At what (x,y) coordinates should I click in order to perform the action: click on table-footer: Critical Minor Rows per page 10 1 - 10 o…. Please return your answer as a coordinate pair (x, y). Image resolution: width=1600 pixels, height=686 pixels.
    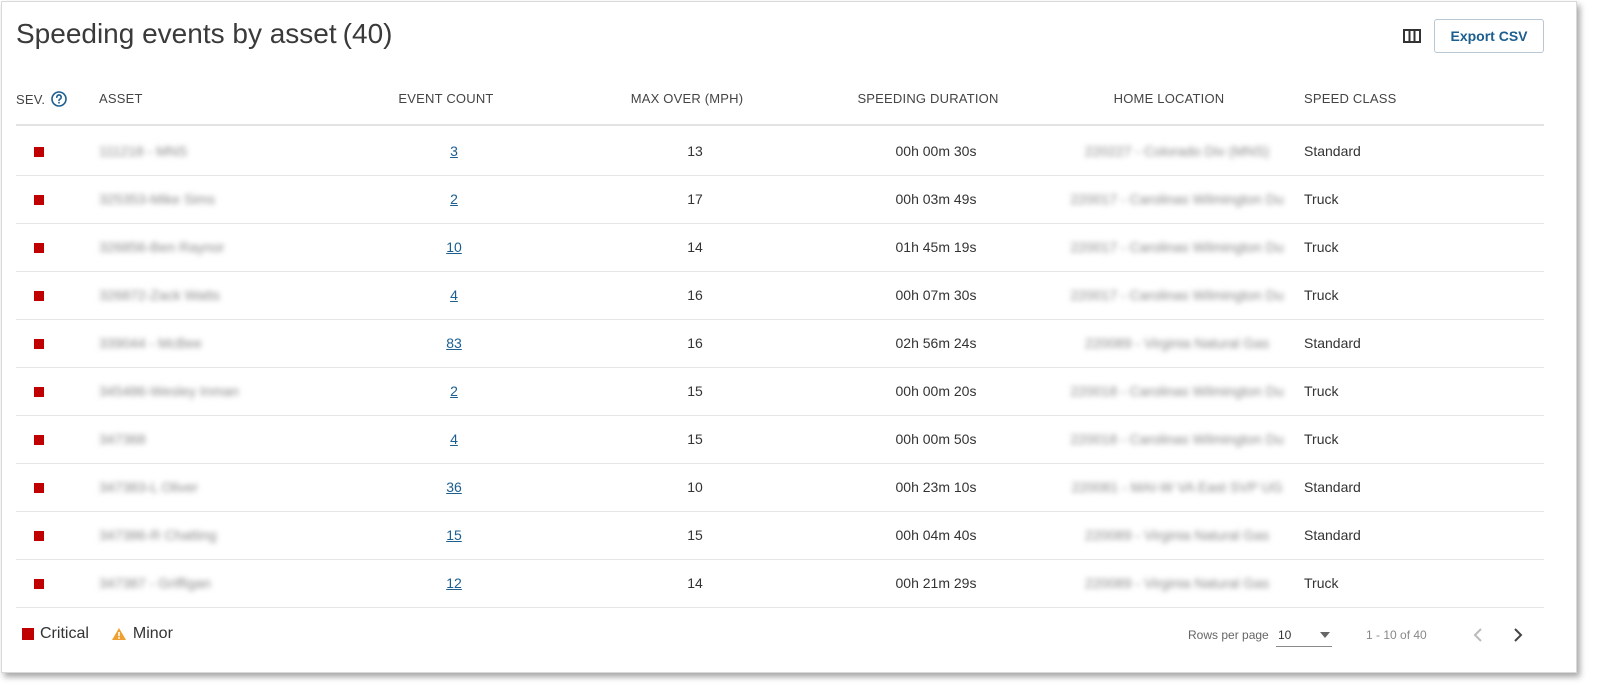
    Looking at the image, I should click on (780, 634).